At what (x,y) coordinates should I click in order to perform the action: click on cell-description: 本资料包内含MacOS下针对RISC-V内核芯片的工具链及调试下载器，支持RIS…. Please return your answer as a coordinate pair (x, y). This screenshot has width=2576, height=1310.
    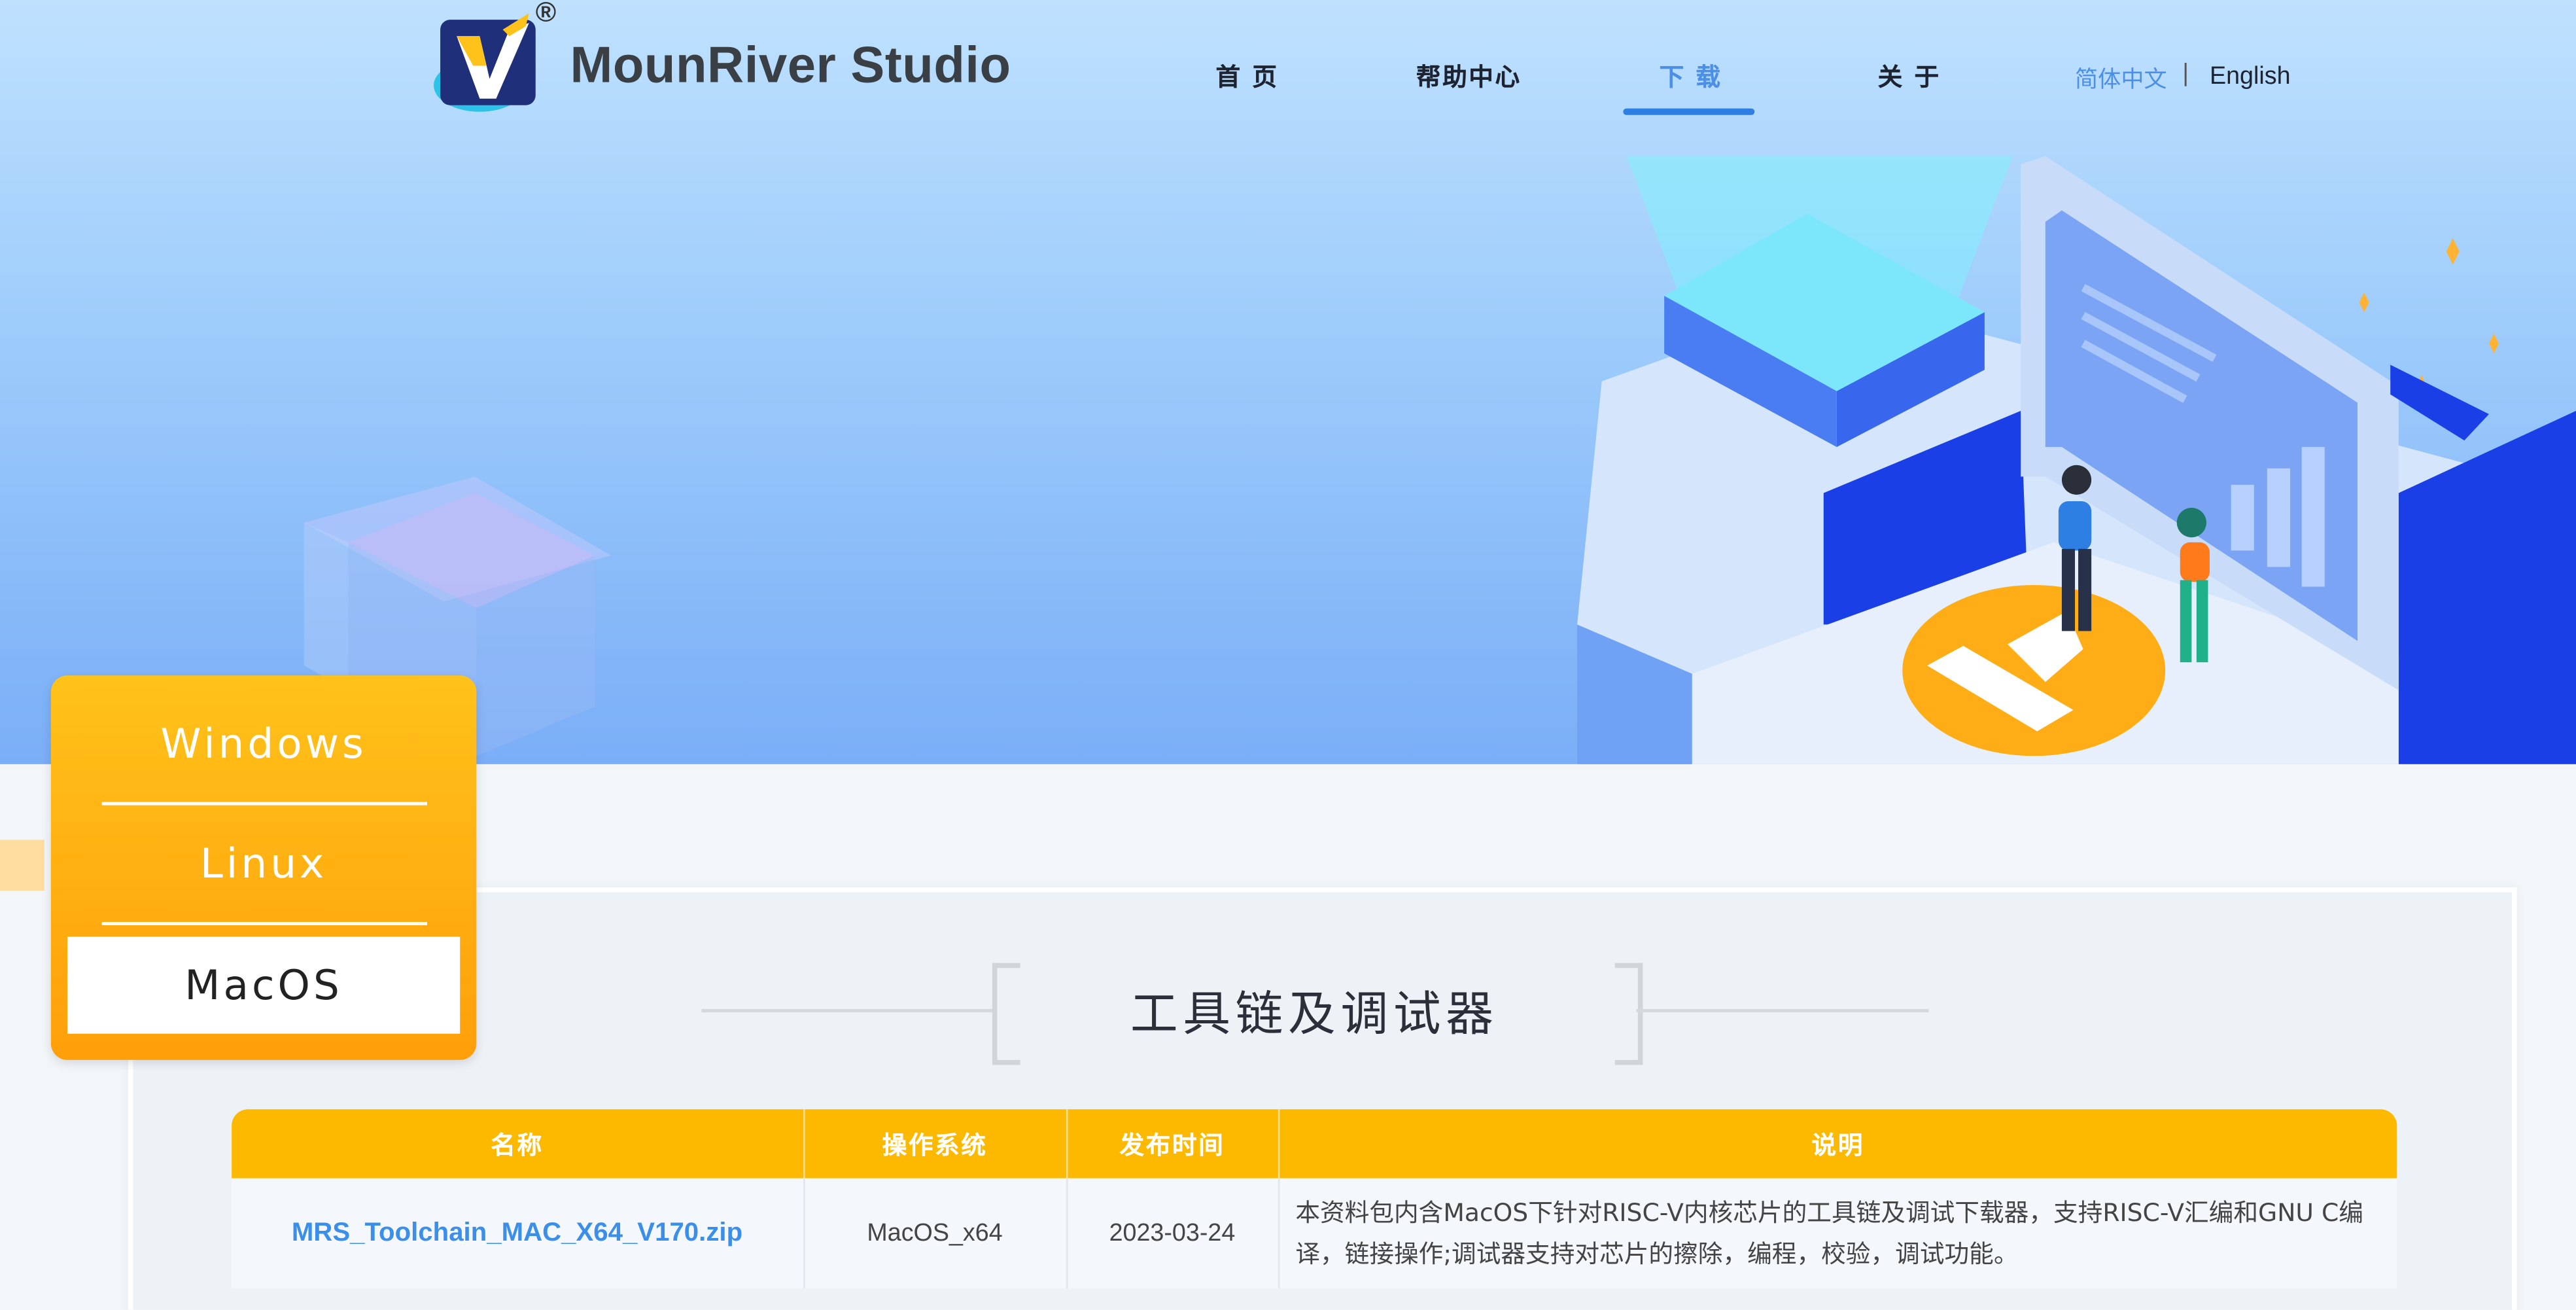
    Looking at the image, I should click on (1837, 1233).